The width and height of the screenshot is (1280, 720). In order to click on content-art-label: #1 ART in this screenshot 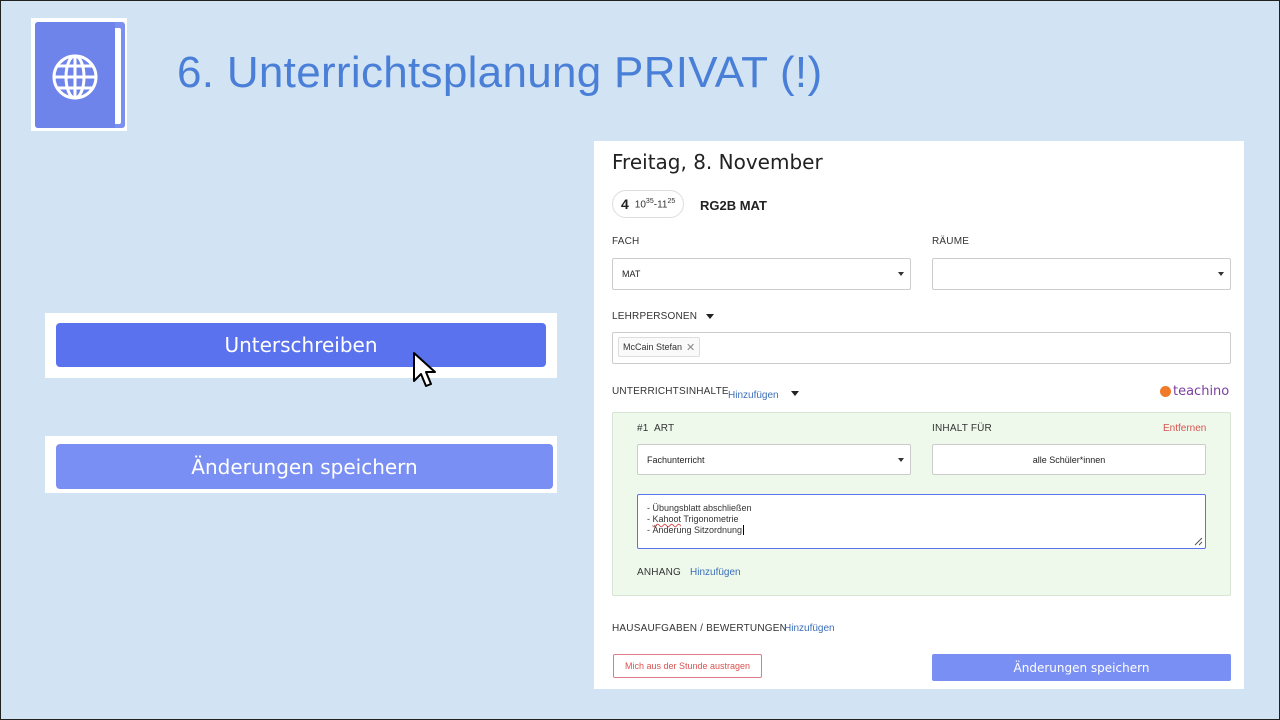, I will do `click(656, 428)`.